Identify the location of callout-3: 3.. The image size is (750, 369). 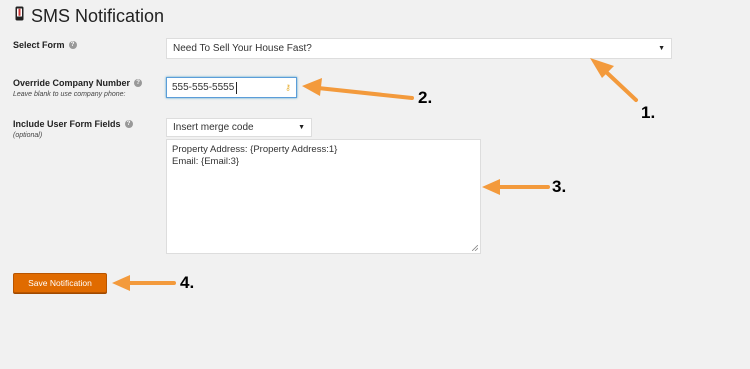
(559, 186).